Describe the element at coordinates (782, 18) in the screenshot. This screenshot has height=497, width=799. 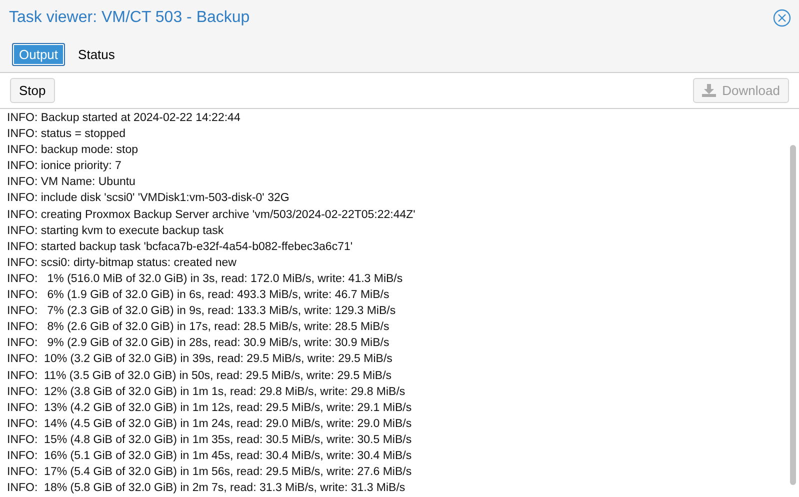
I see `close-icon` at that location.